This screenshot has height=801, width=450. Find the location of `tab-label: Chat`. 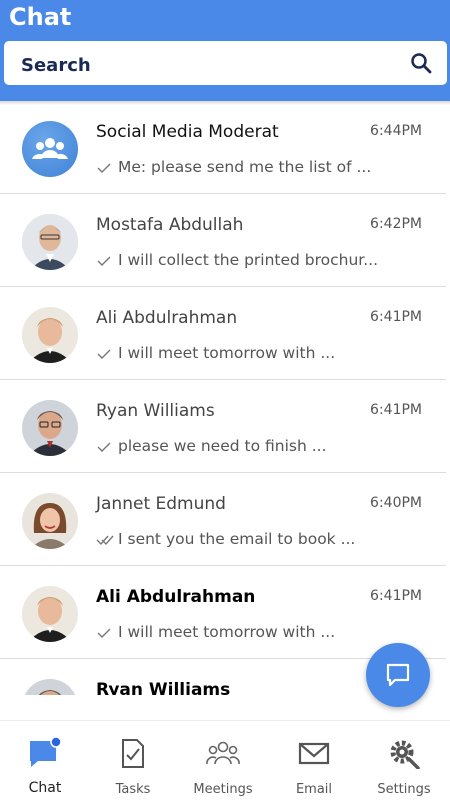

tab-label: Chat is located at coordinates (45, 788).